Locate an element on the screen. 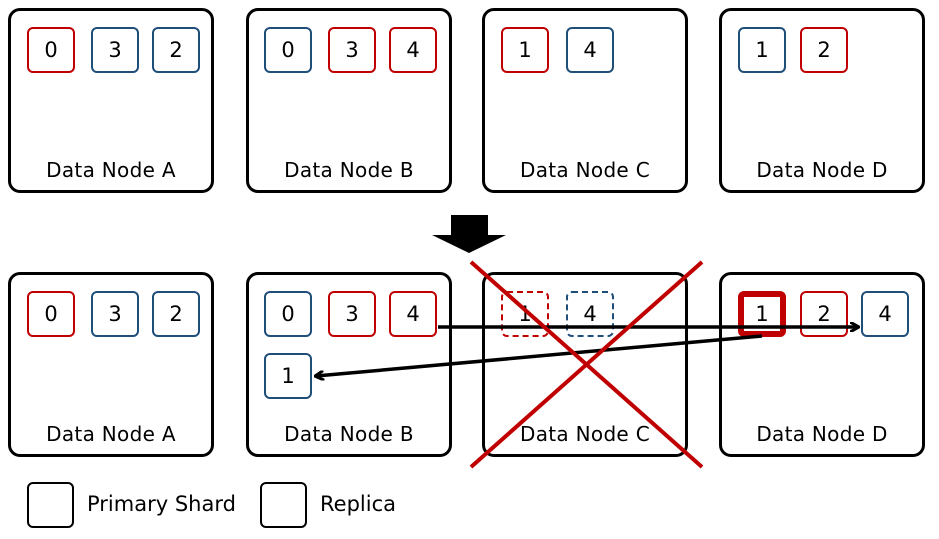  shard-replica-lost: 4 is located at coordinates (590, 314).